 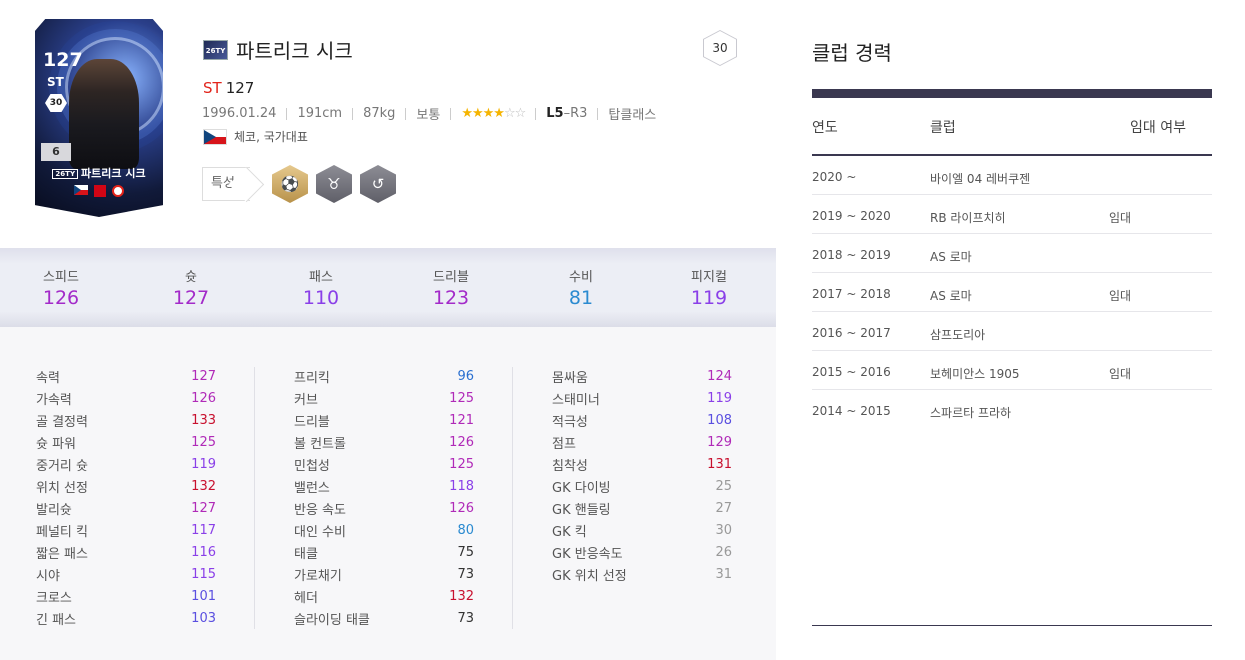 I want to click on stat-row: 발리슛 127, so click(x=126, y=508).